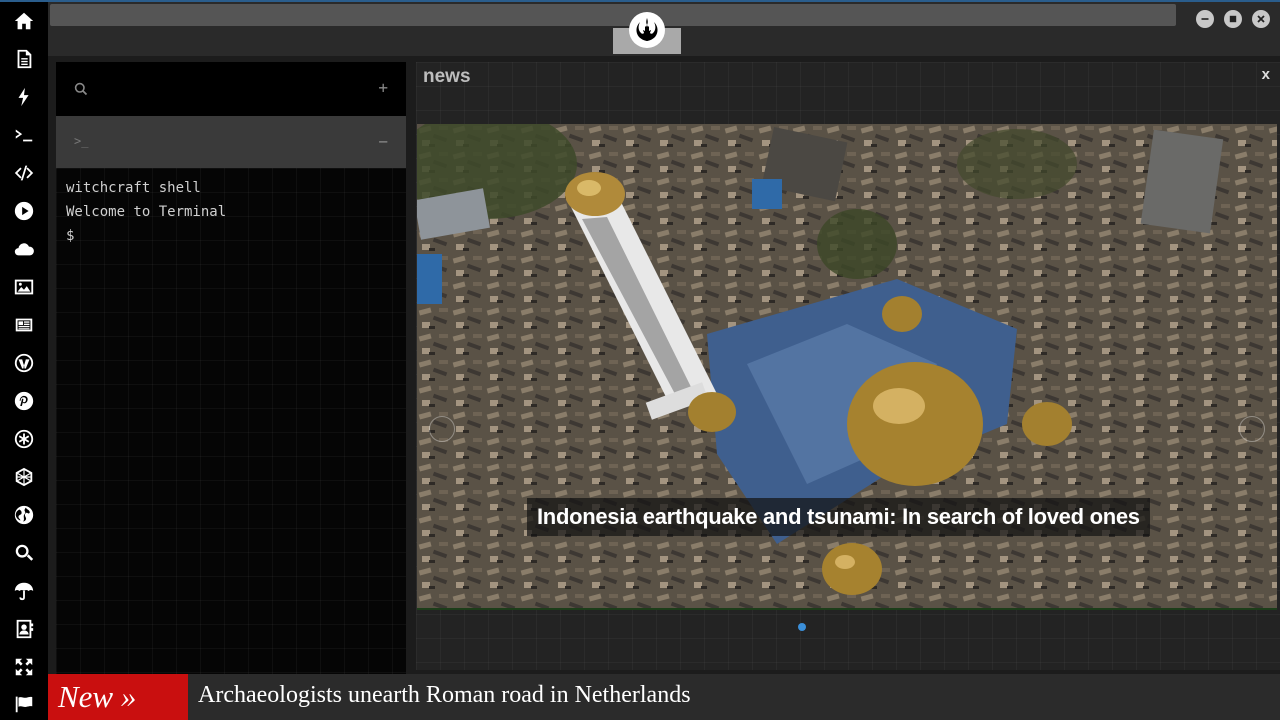 This screenshot has width=1280, height=720. Describe the element at coordinates (1252, 429) in the screenshot. I see `next-slide-button` at that location.